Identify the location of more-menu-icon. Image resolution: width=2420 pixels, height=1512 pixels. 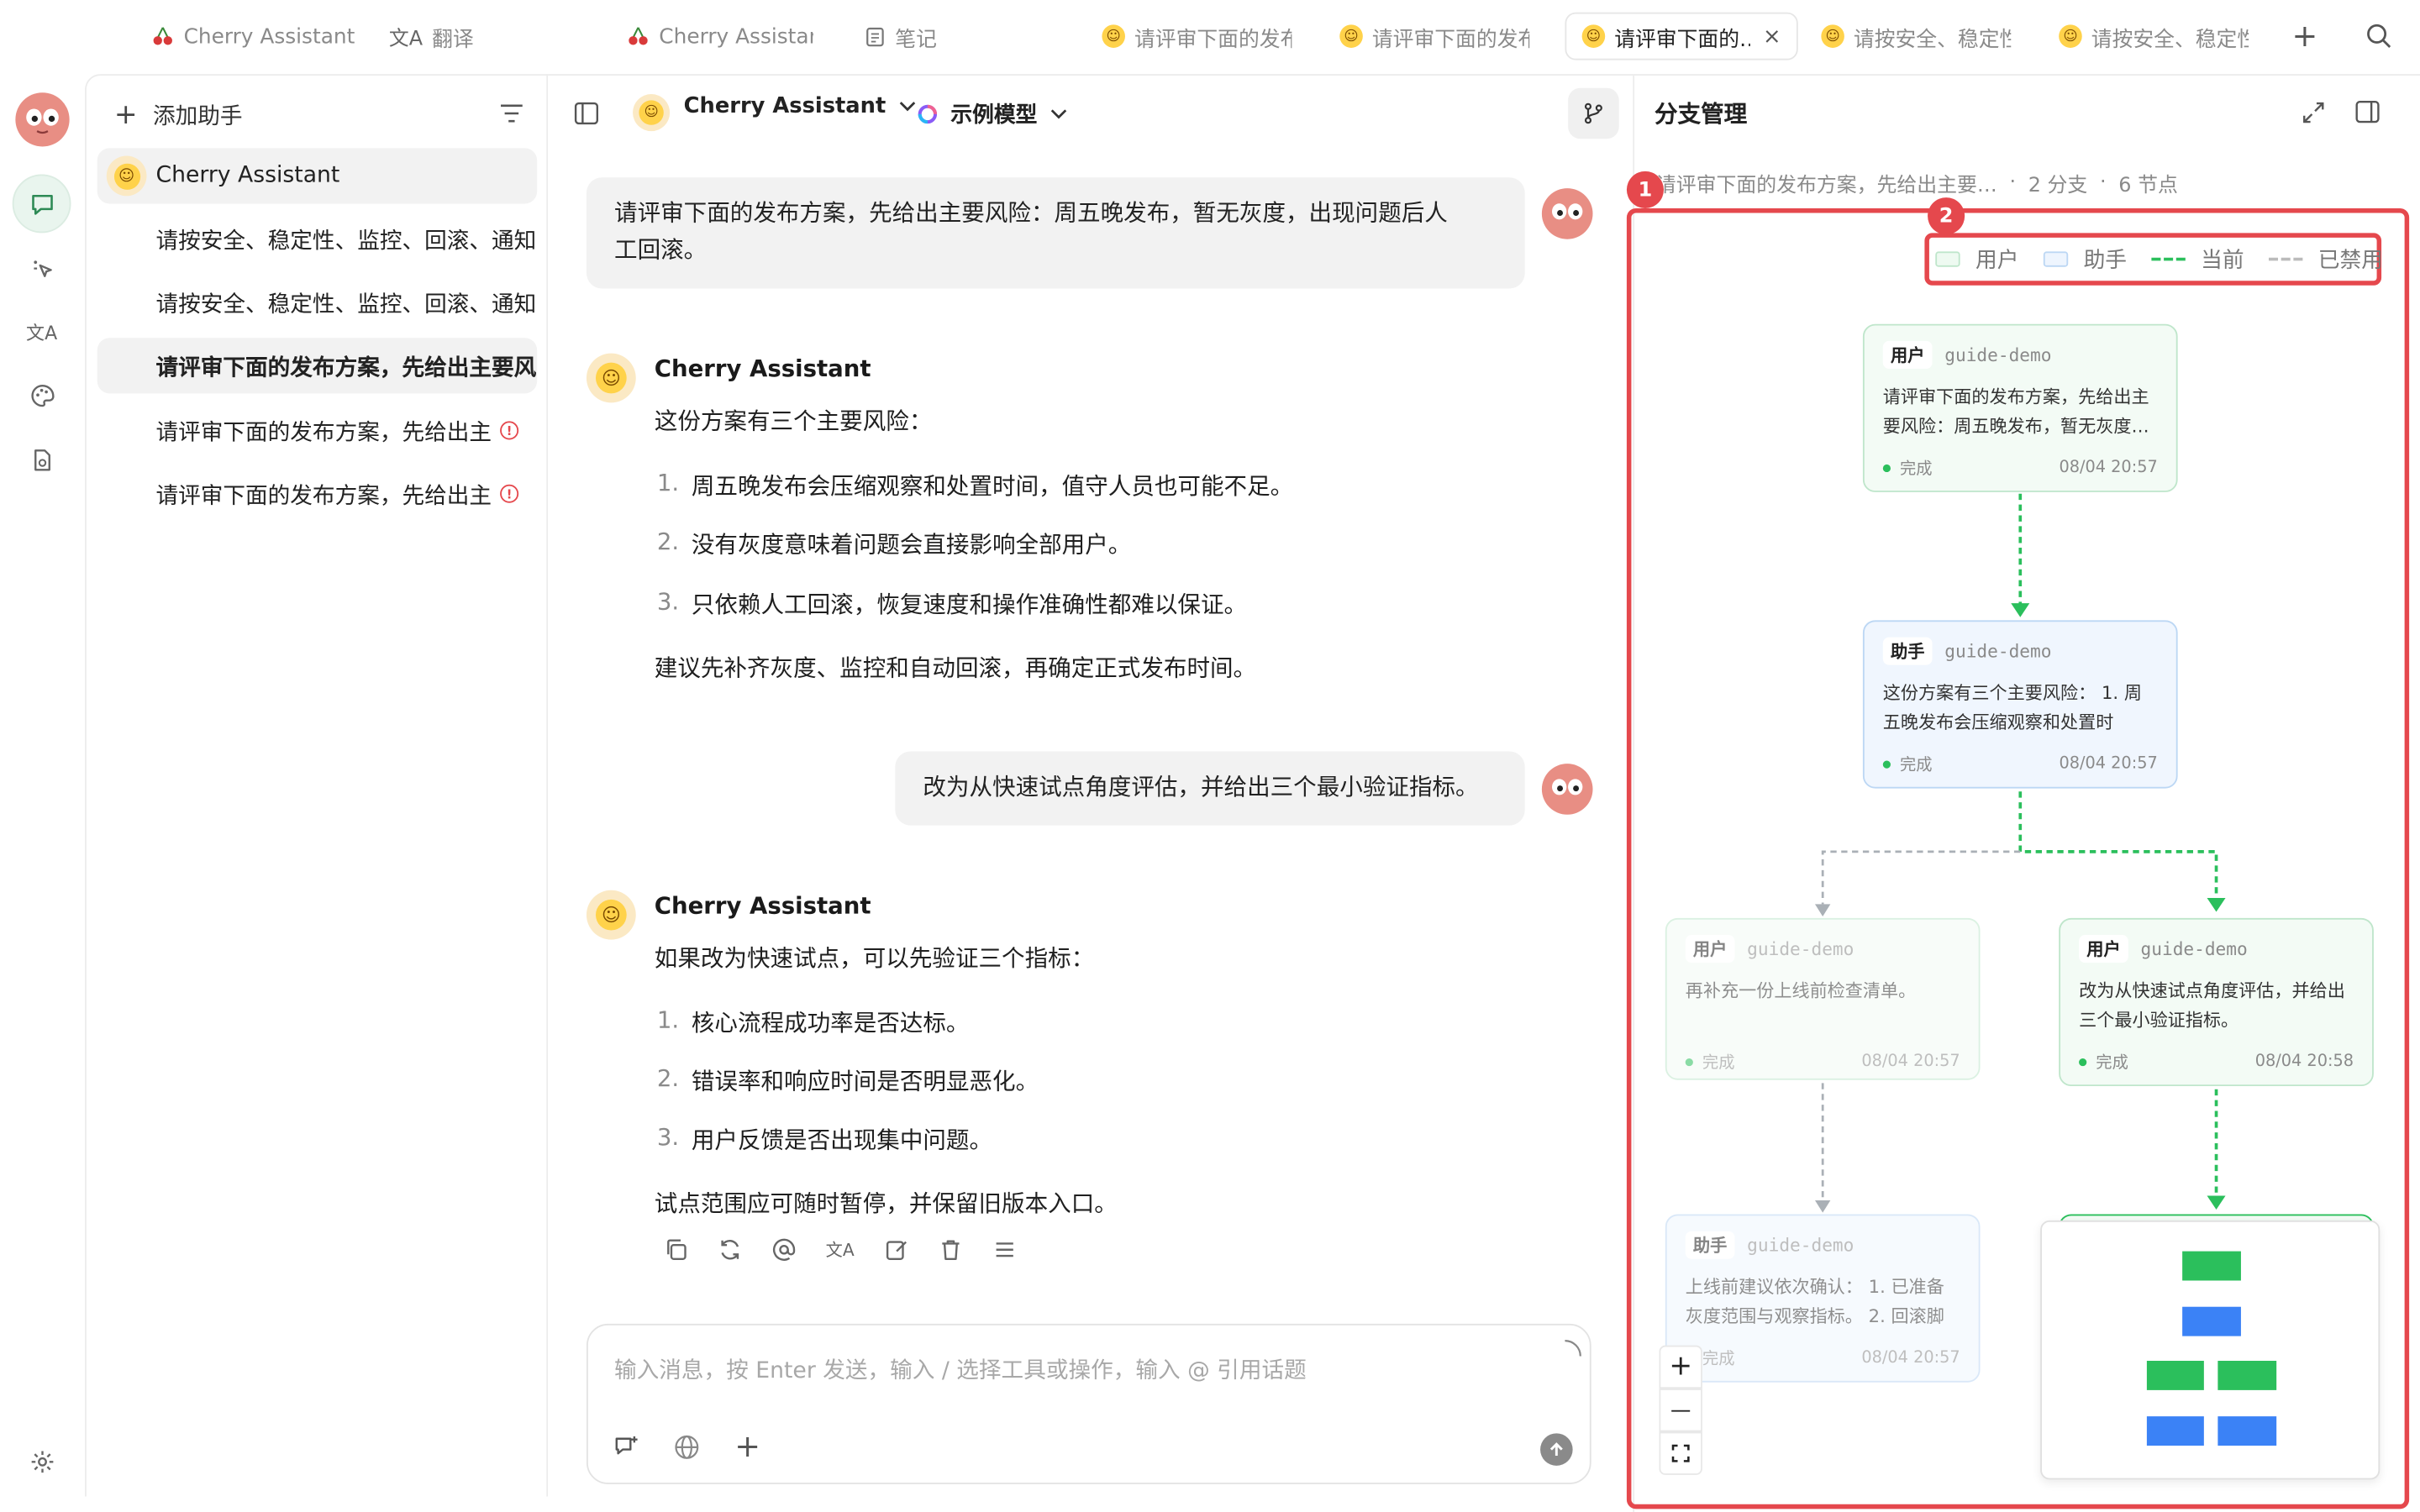
(1004, 1249).